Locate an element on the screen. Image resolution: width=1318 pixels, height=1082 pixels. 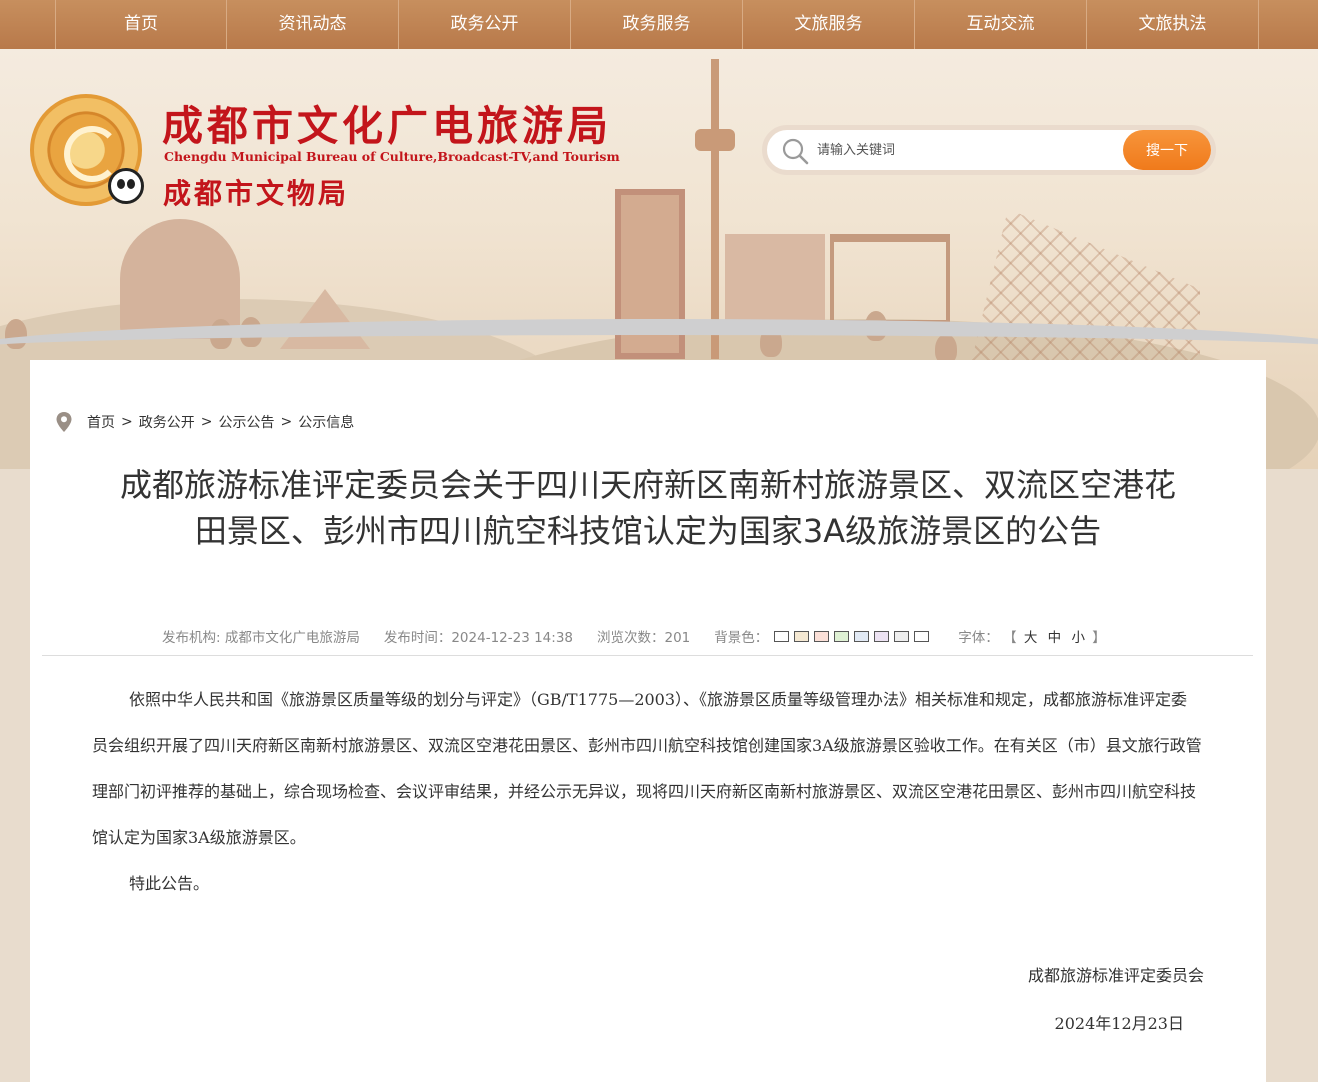
meta-bg-label: 背景色： is located at coordinates (741, 638).